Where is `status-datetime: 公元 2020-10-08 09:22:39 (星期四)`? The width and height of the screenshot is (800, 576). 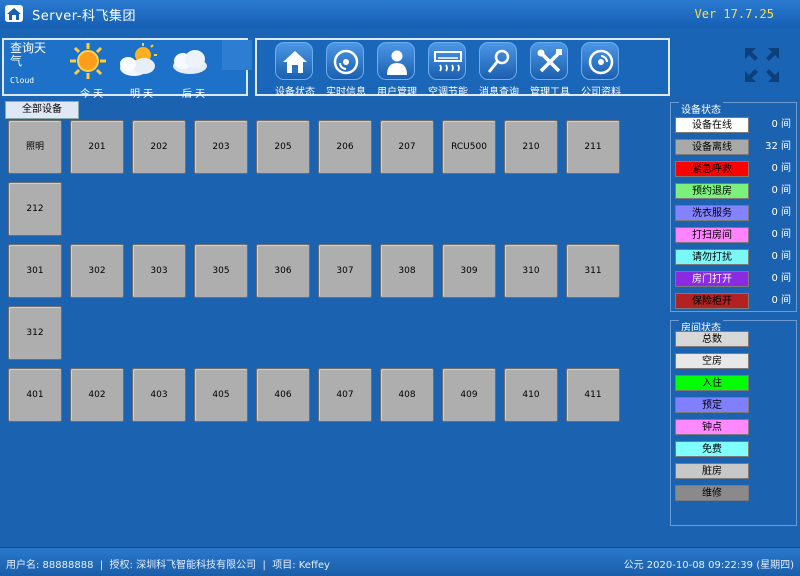 status-datetime: 公元 2020-10-08 09:22:39 (星期四) is located at coordinates (708, 565).